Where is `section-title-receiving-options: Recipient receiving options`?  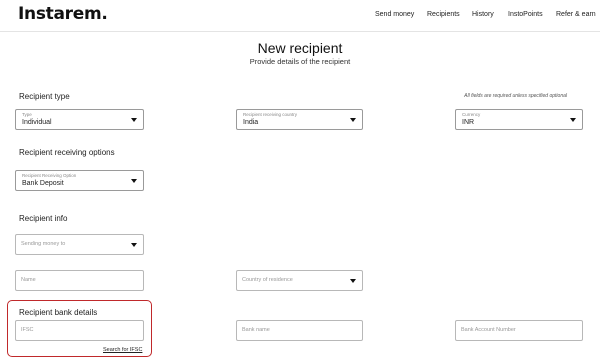 section-title-receiving-options: Recipient receiving options is located at coordinates (67, 152).